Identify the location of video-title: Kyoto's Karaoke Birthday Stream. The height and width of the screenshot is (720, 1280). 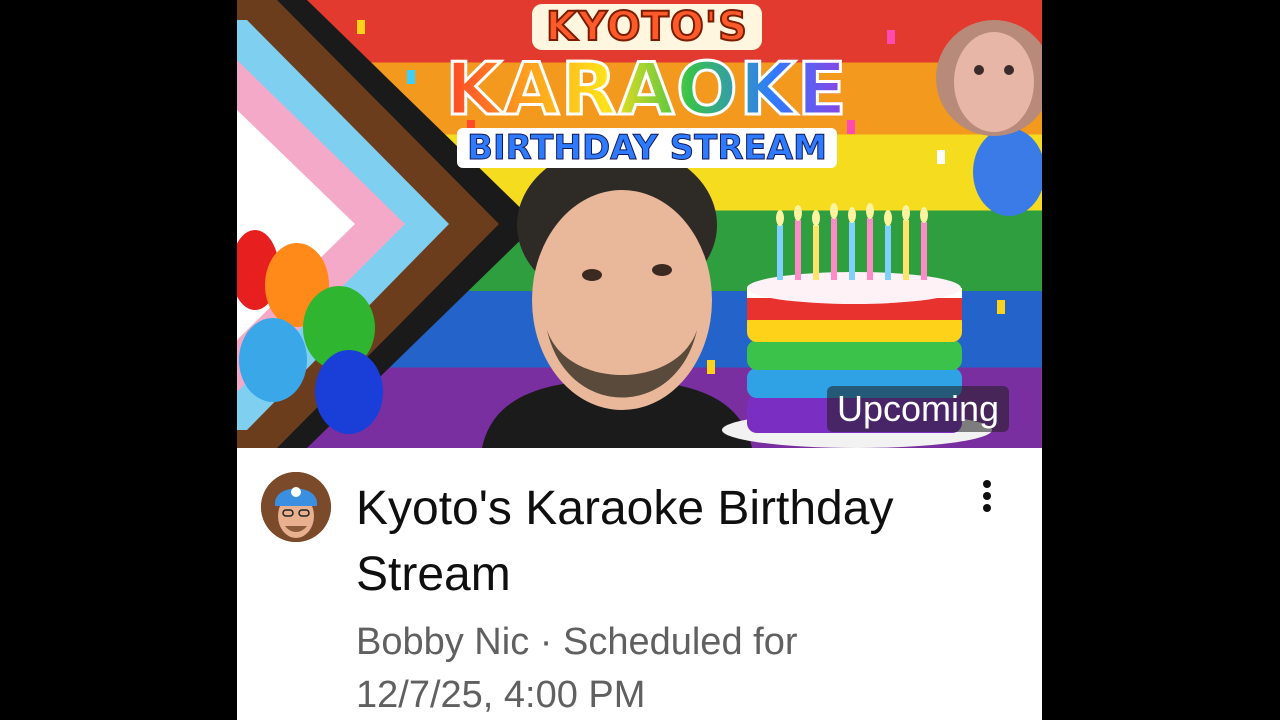
(661, 542).